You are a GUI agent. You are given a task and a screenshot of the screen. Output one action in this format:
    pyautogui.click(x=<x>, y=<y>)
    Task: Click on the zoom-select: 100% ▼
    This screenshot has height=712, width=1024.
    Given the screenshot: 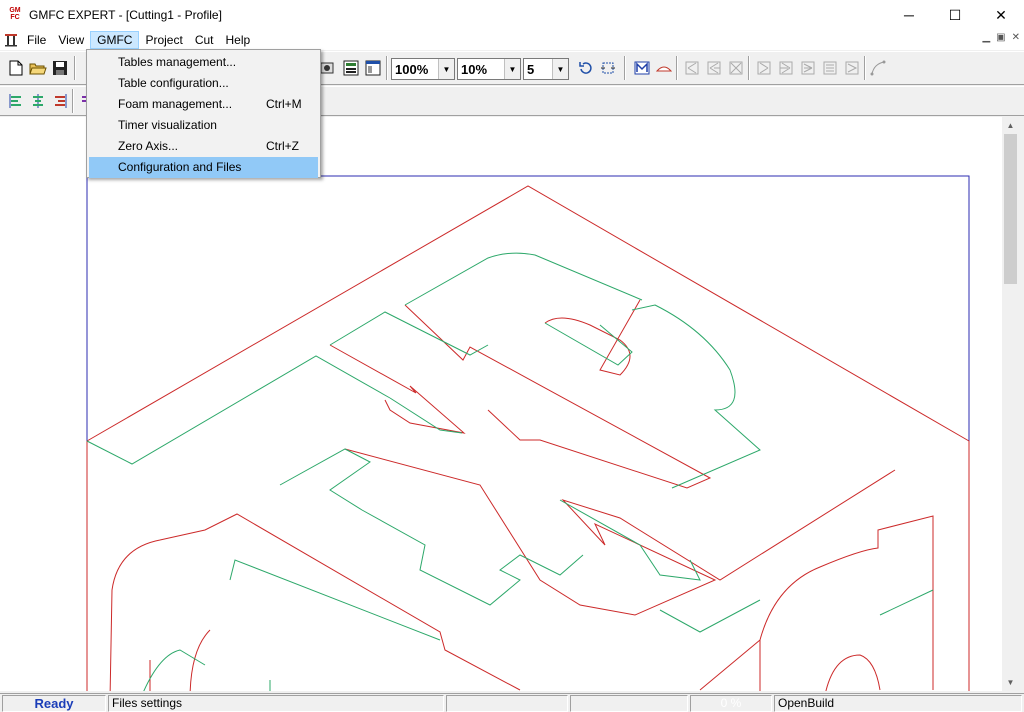 What is the action you would take?
    pyautogui.click(x=423, y=69)
    